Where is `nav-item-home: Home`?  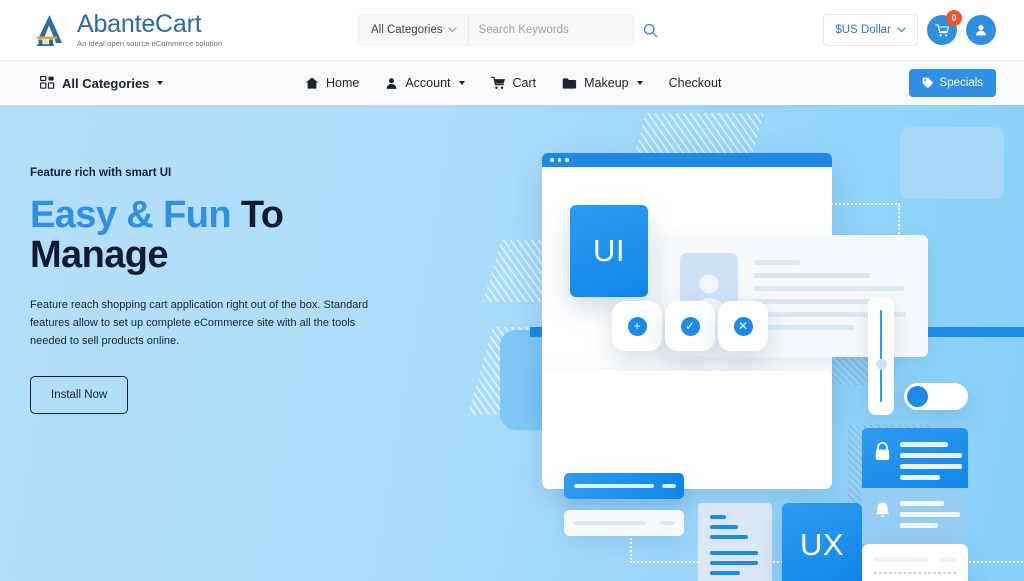
nav-item-home: Home is located at coordinates (332, 83).